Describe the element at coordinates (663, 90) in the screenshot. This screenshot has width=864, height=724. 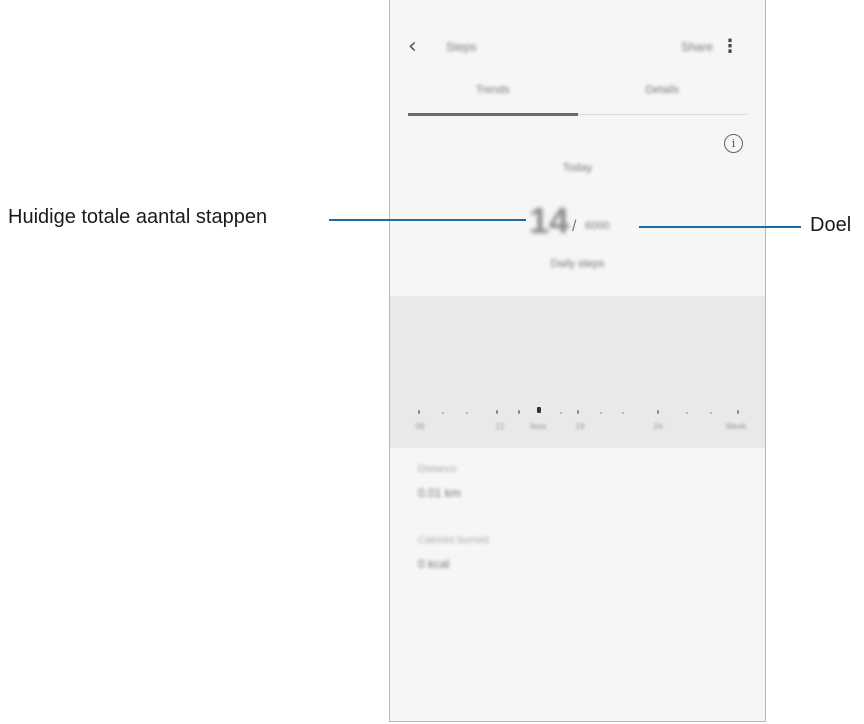
I see `tab-details: Details` at that location.